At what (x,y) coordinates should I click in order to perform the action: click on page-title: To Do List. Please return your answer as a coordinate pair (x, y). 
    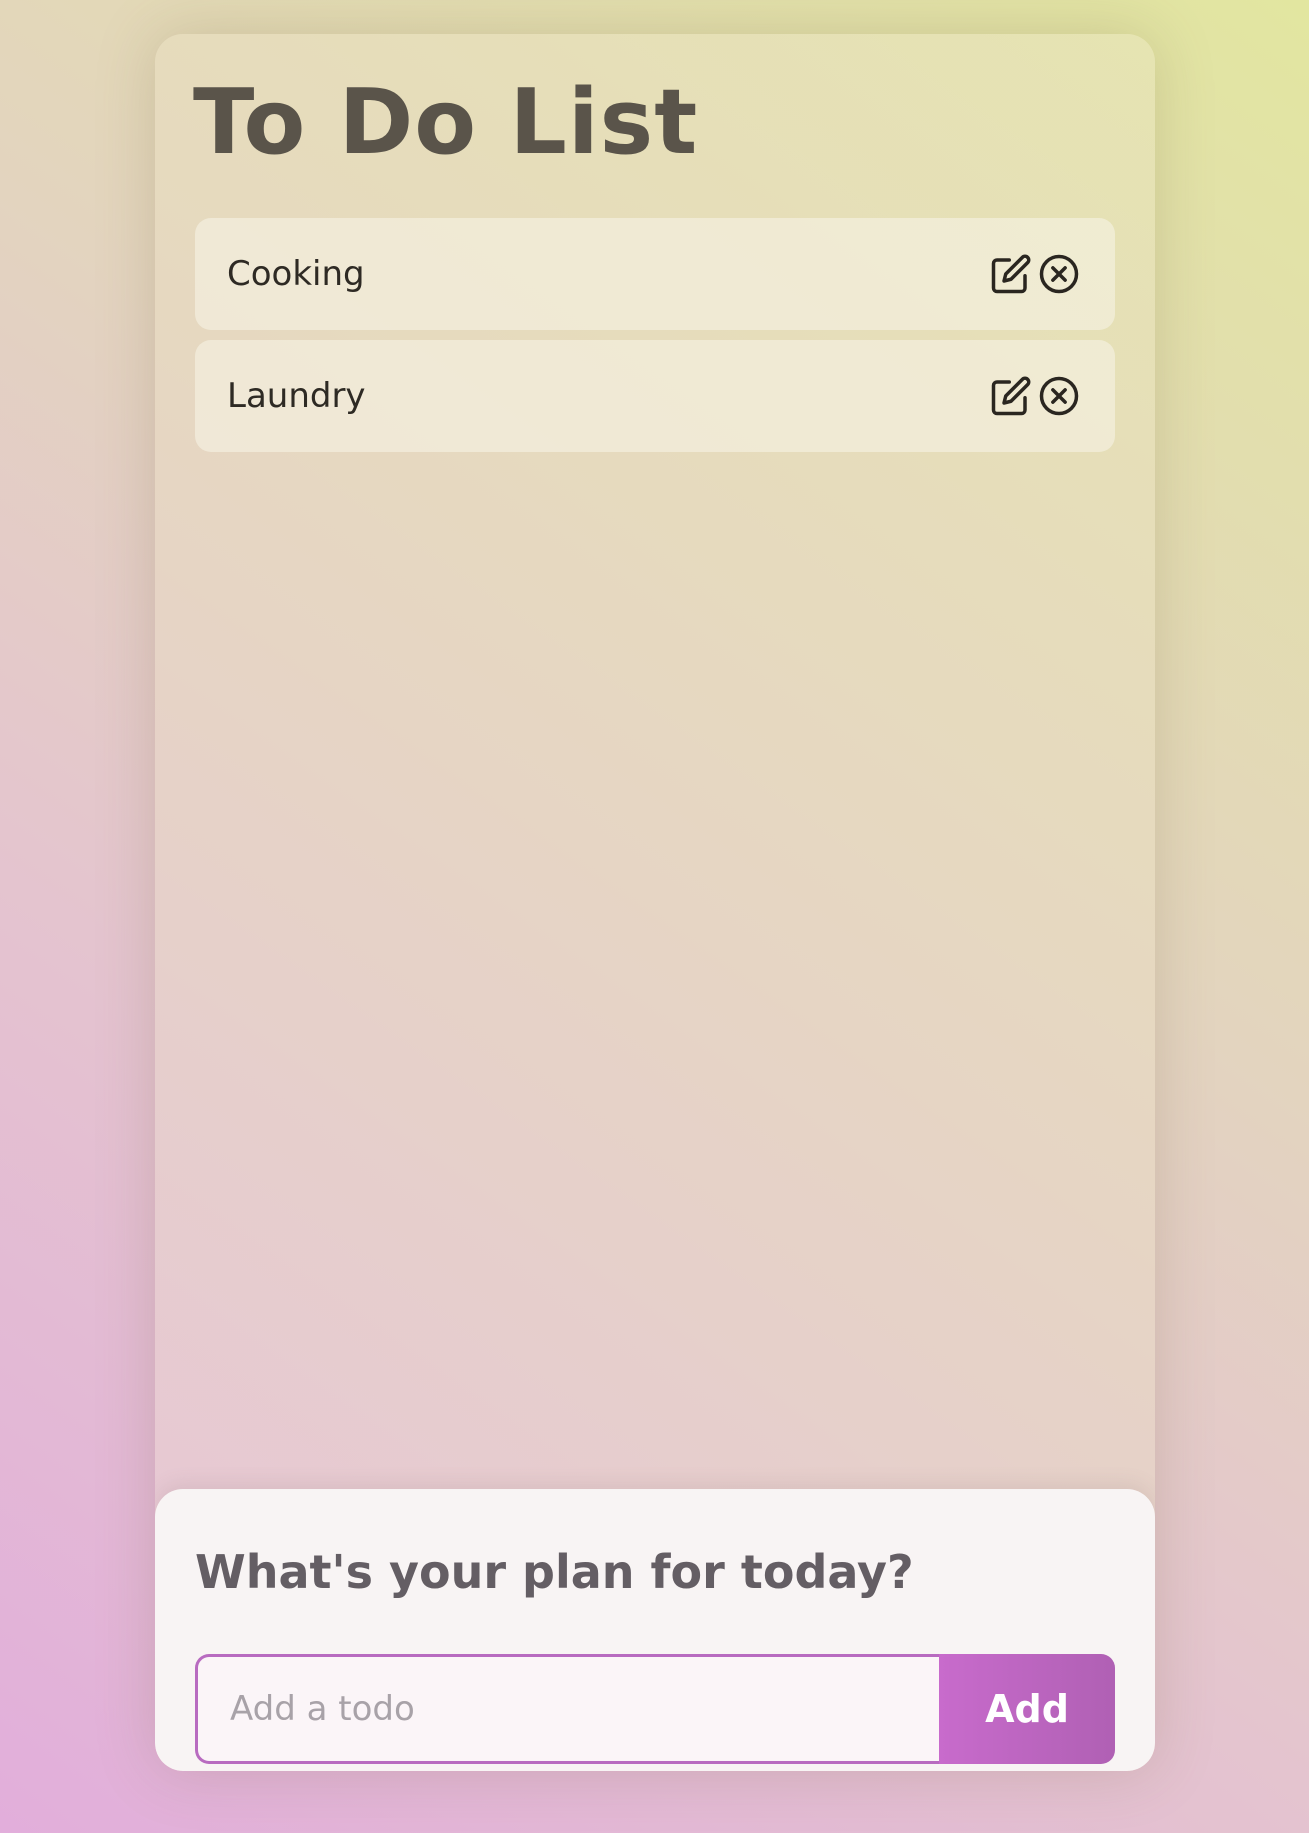
    Looking at the image, I should click on (446, 122).